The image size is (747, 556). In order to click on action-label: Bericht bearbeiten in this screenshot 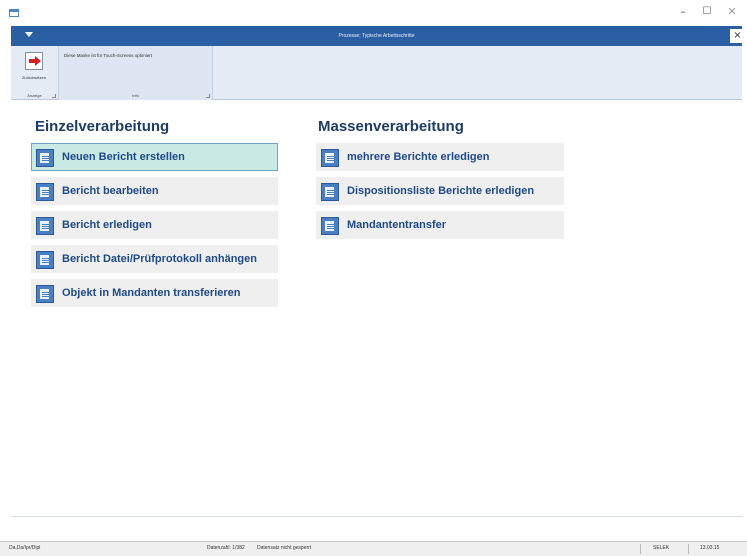, I will do `click(110, 191)`.